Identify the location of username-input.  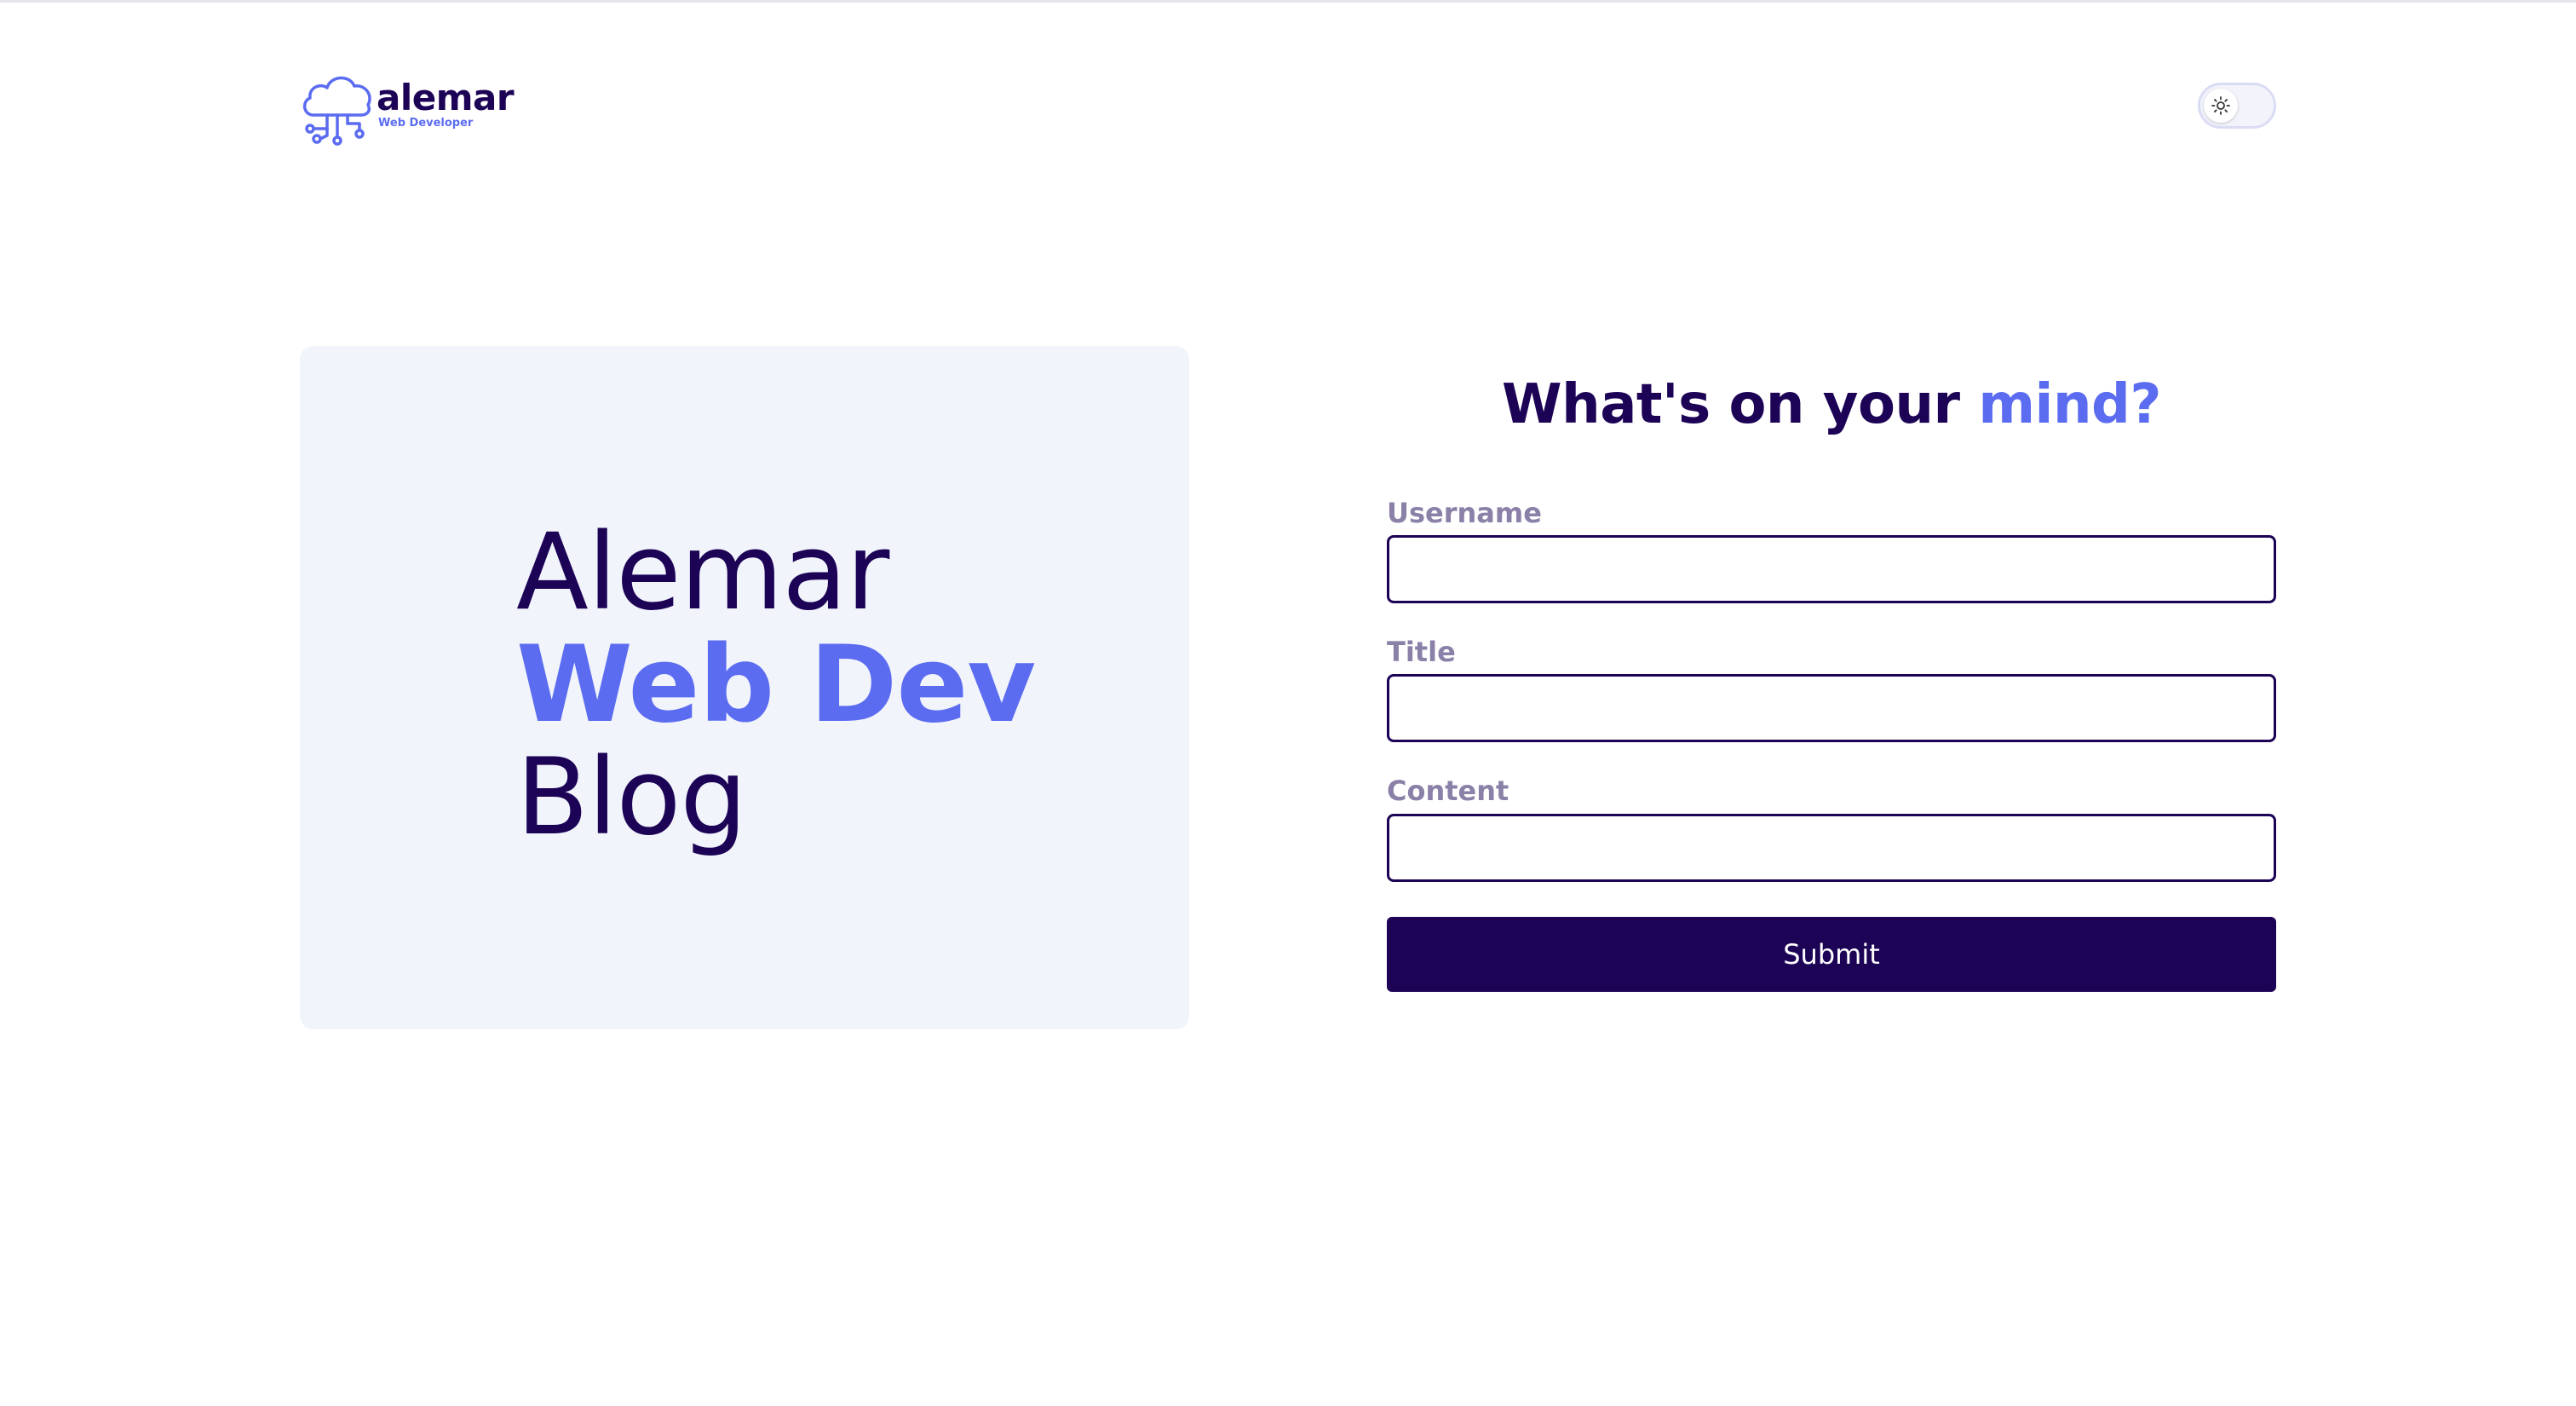
(1832, 569).